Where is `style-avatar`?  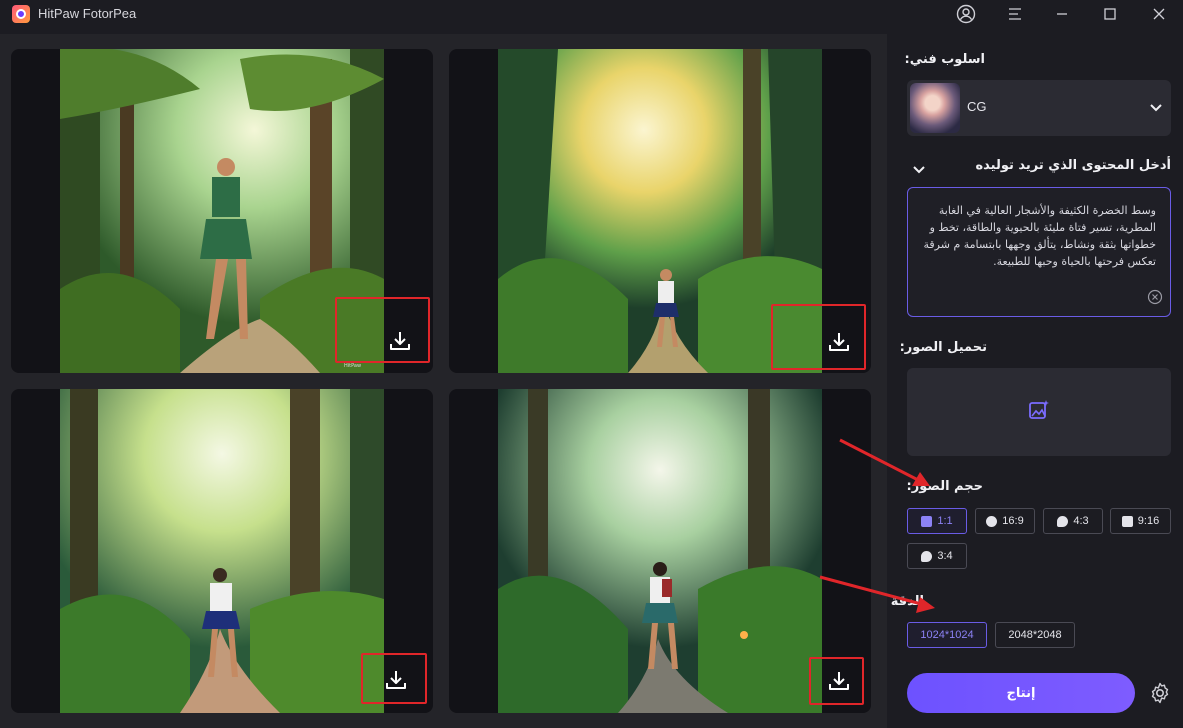 style-avatar is located at coordinates (935, 108).